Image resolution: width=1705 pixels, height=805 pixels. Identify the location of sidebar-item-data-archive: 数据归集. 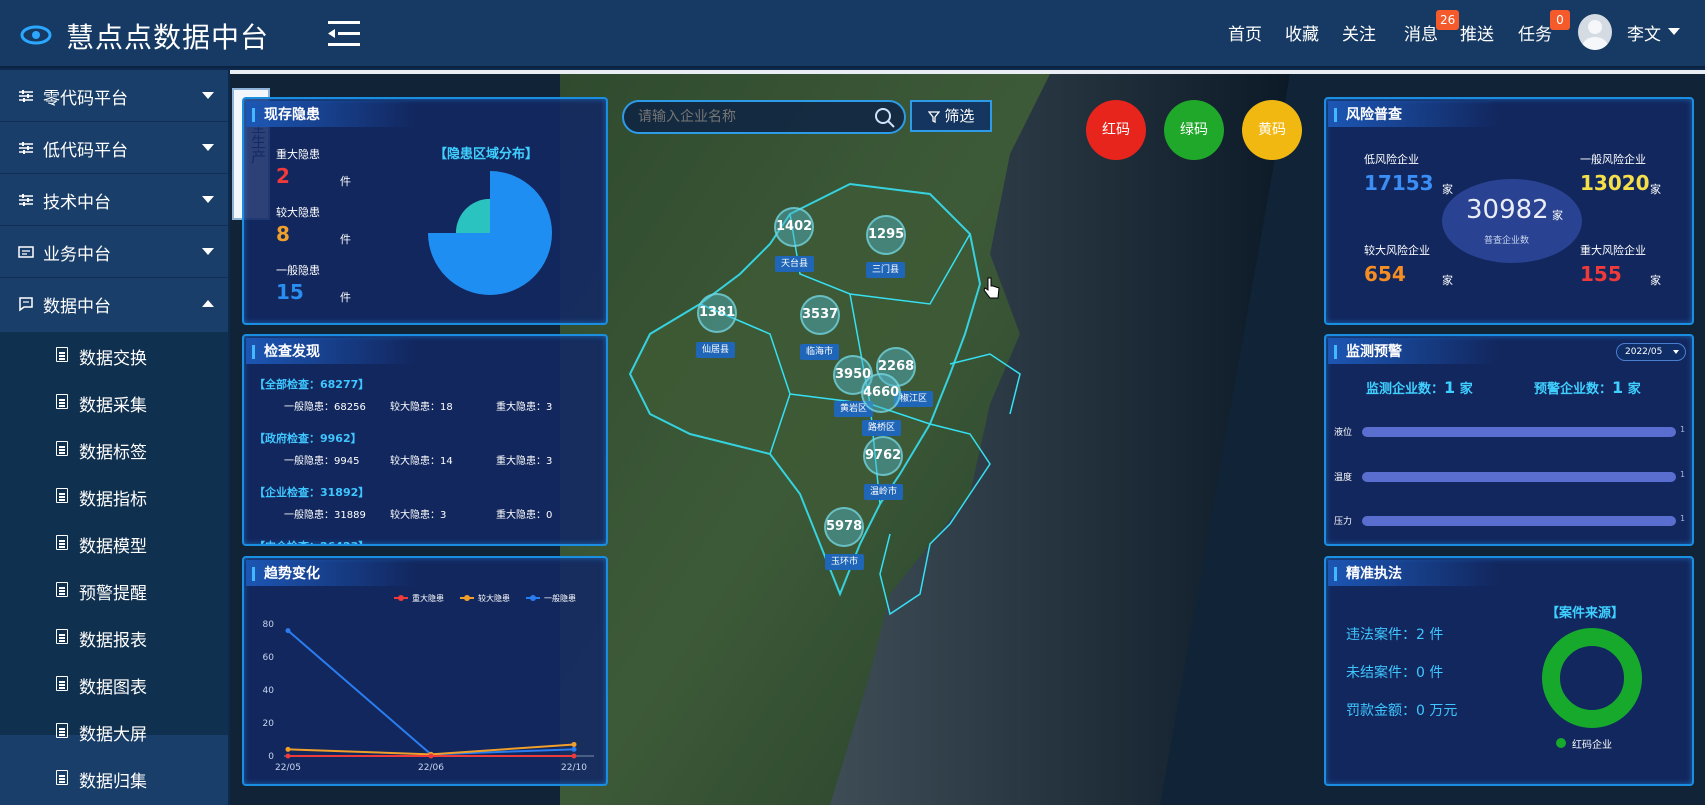
(114, 778).